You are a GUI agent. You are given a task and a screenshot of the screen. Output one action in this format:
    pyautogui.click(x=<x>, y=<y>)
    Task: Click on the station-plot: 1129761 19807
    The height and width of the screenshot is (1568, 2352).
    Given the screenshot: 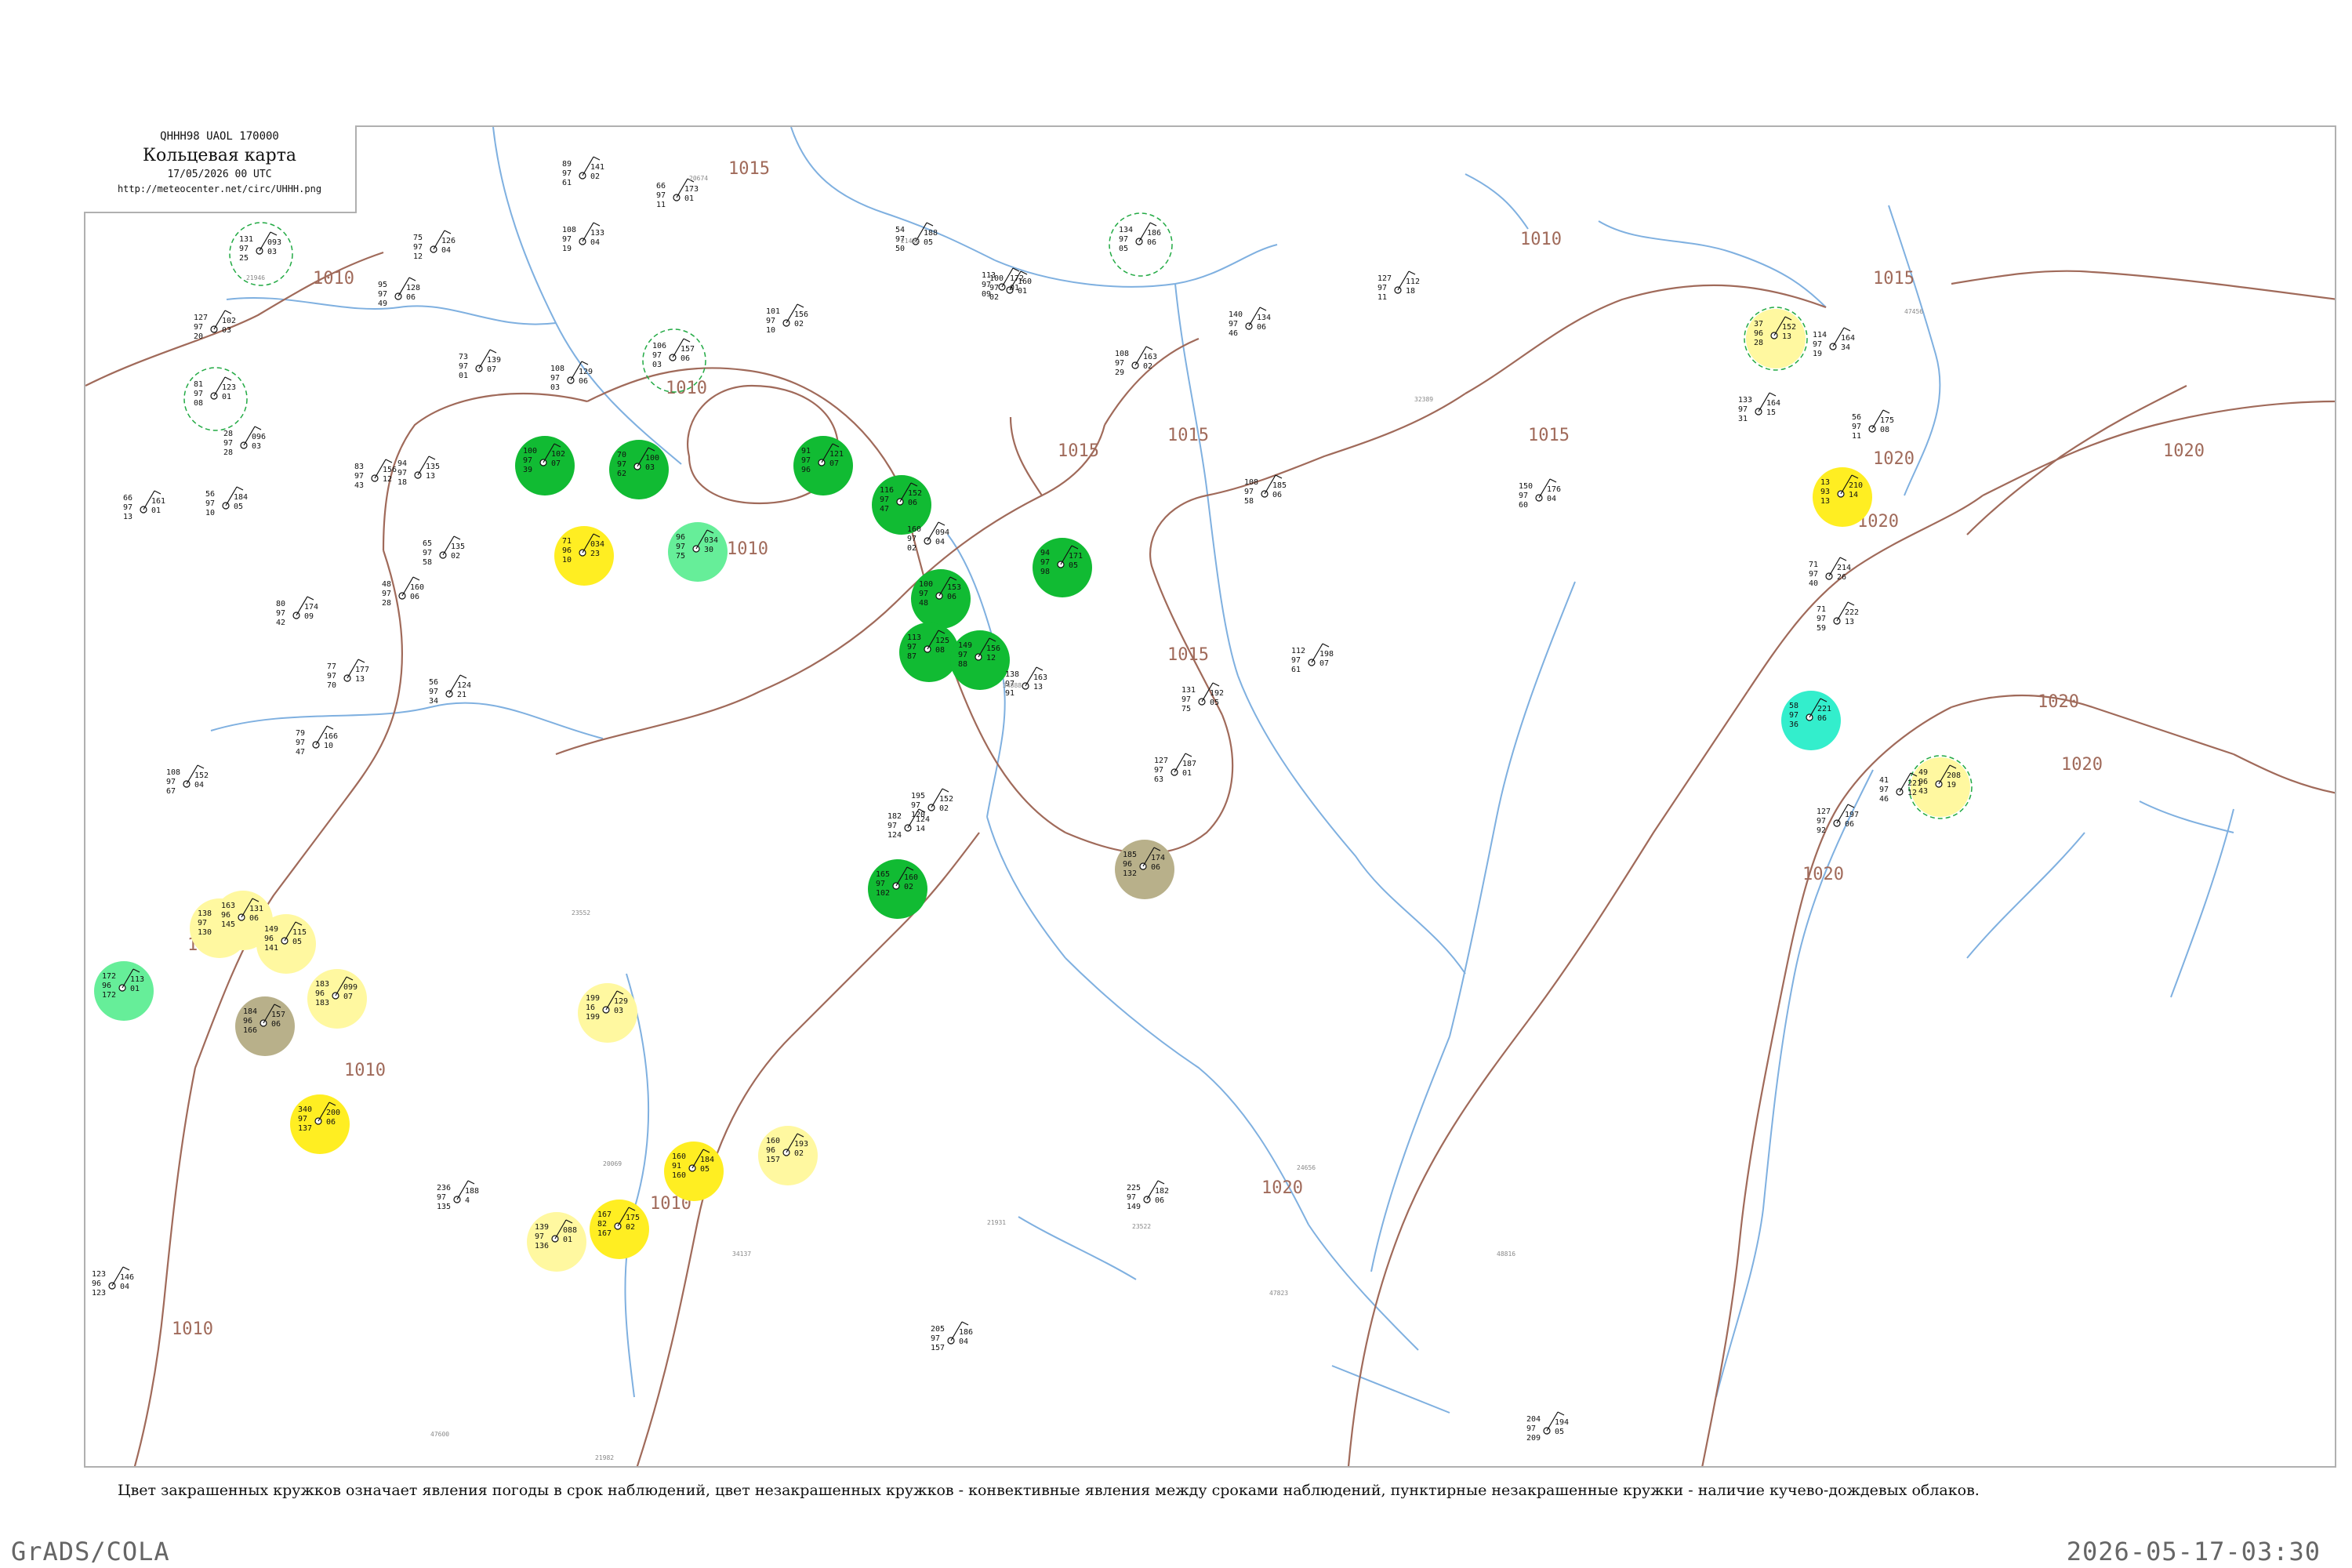 What is the action you would take?
    pyautogui.click(x=1312, y=658)
    